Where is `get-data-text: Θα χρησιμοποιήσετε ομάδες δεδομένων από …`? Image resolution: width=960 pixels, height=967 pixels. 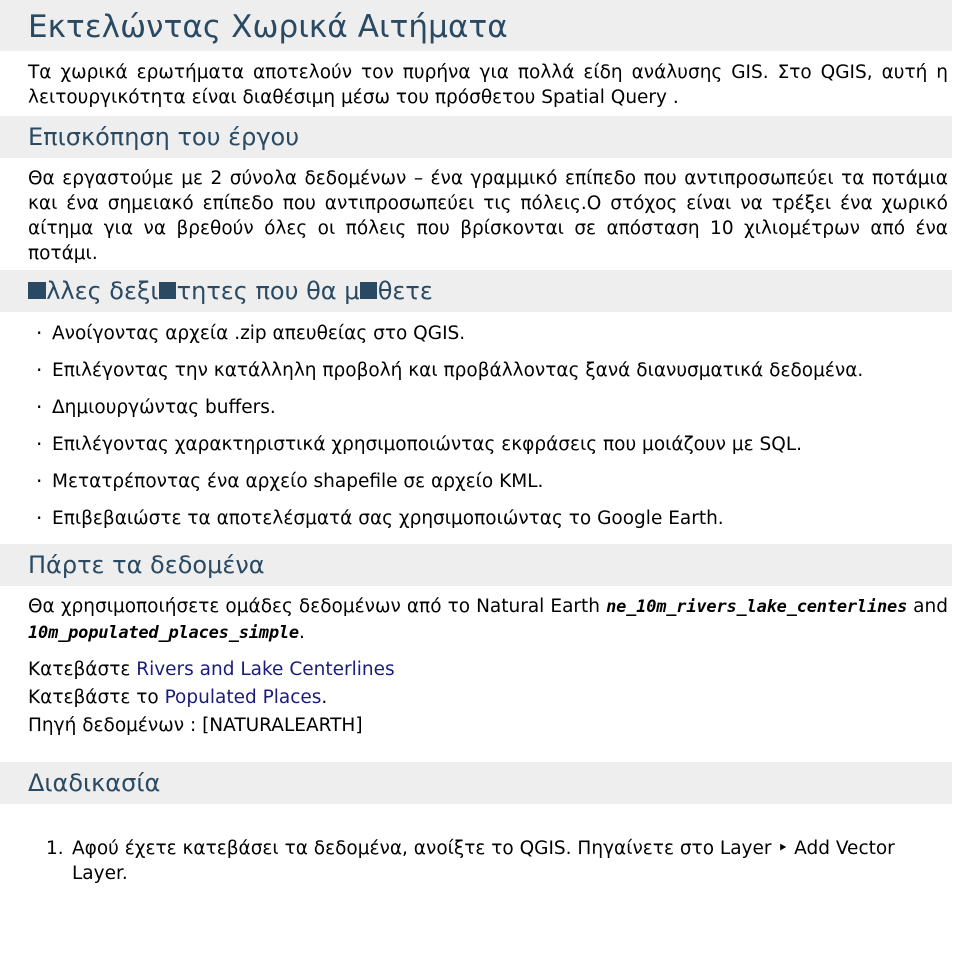 get-data-text: Θα χρησιμοποιήσετε ομάδες δεδομένων από … is located at coordinates (314, 606).